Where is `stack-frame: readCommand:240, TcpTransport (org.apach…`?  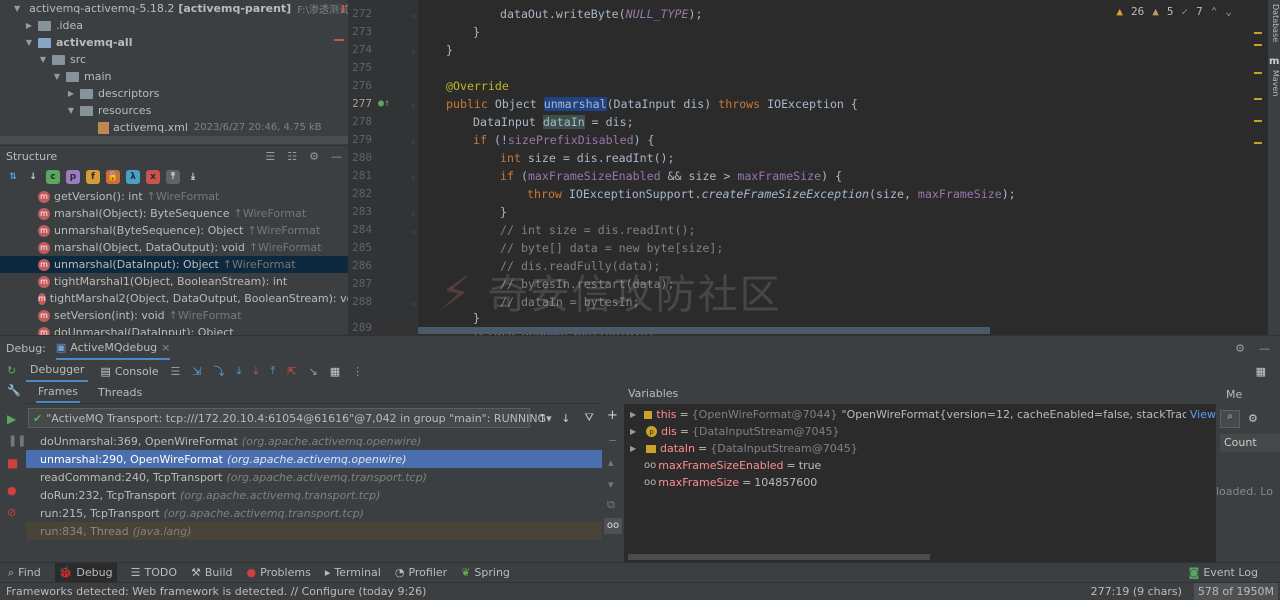
stack-frame: readCommand:240, TcpTransport (org.apach… is located at coordinates (314, 477).